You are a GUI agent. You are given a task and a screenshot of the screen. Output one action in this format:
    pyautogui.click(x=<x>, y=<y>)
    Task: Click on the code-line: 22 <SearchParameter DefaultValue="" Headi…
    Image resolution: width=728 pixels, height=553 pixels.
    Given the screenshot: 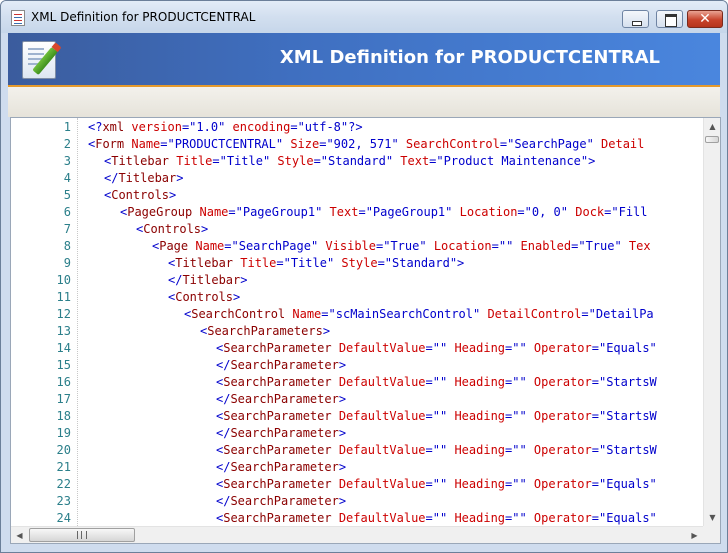 What is the action you would take?
    pyautogui.click(x=357, y=484)
    